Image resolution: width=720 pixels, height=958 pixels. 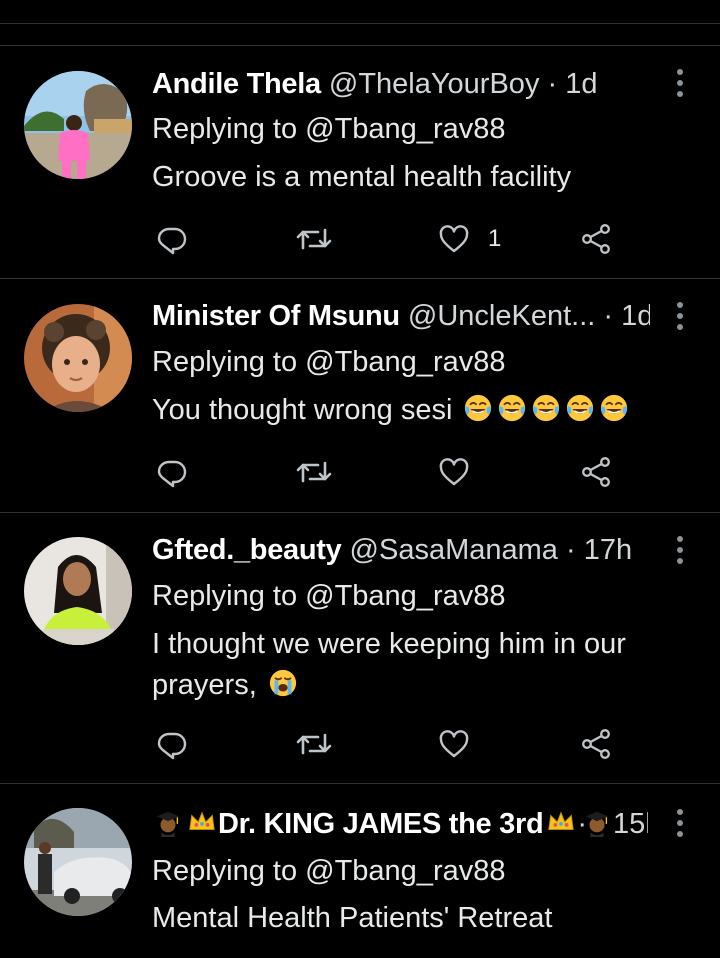 I want to click on tweet-text-line-2: prayers,, so click(x=416, y=685).